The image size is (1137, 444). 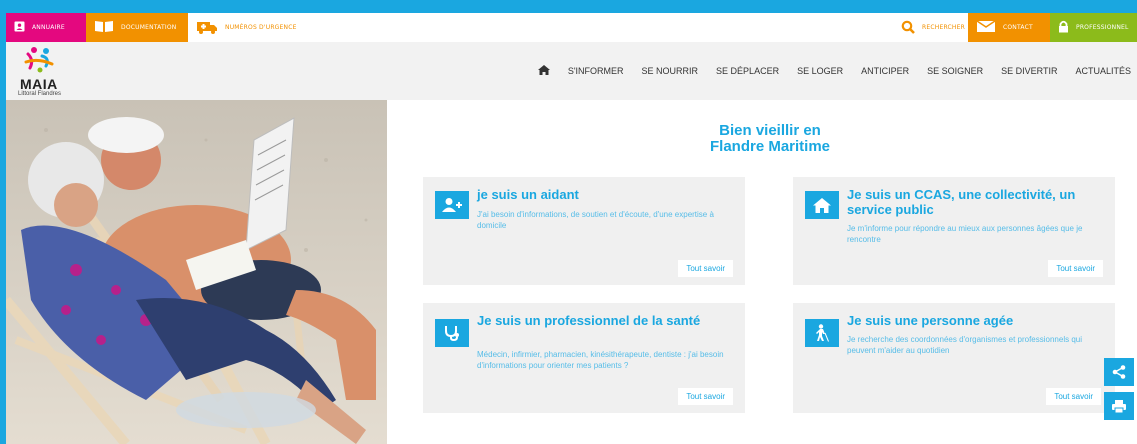 I want to click on print-icon, so click(x=1119, y=406).